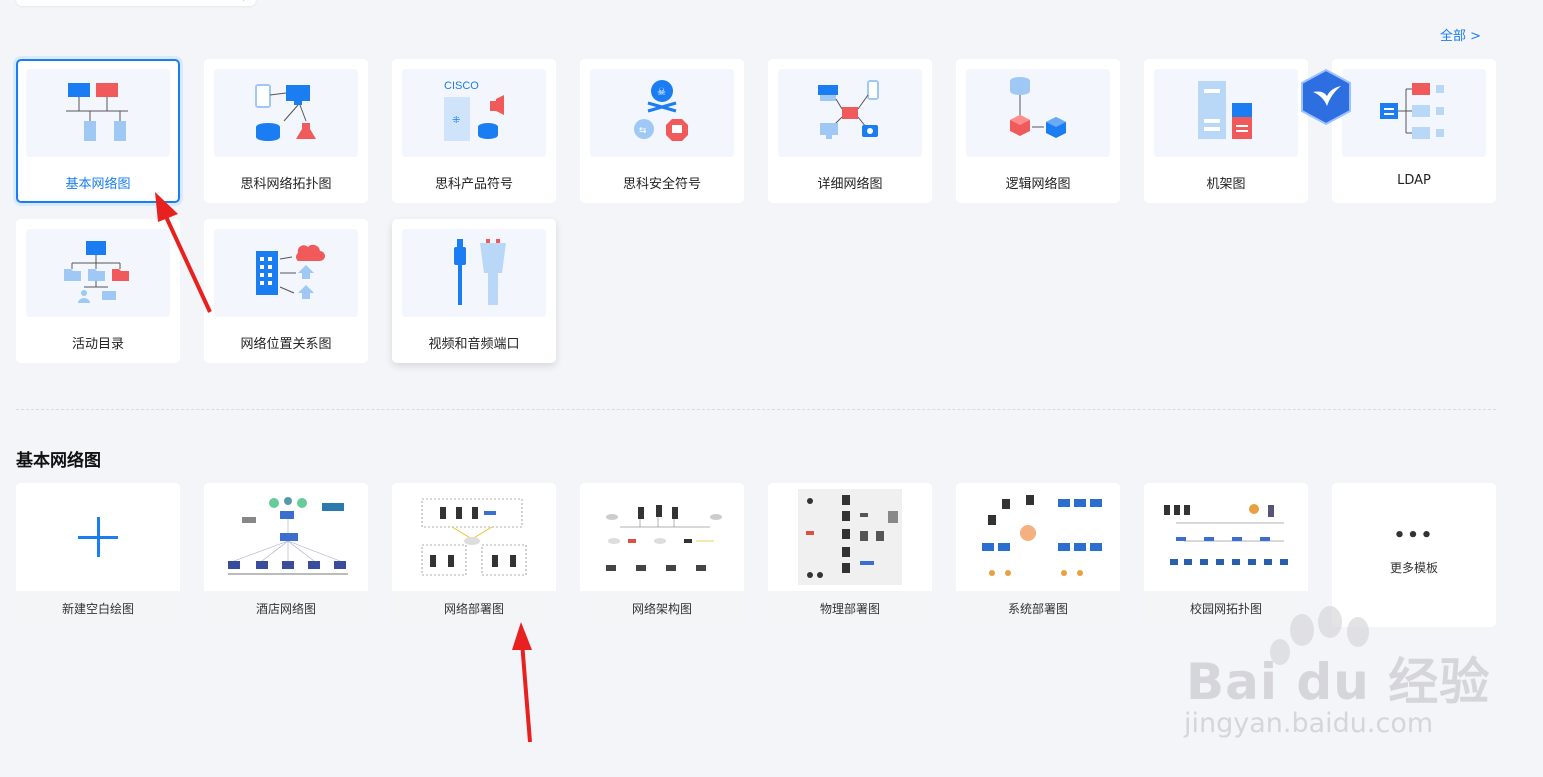  What do you see at coordinates (1338, 682) in the screenshot?
I see `watermark-brand: Bai du 经验` at bounding box center [1338, 682].